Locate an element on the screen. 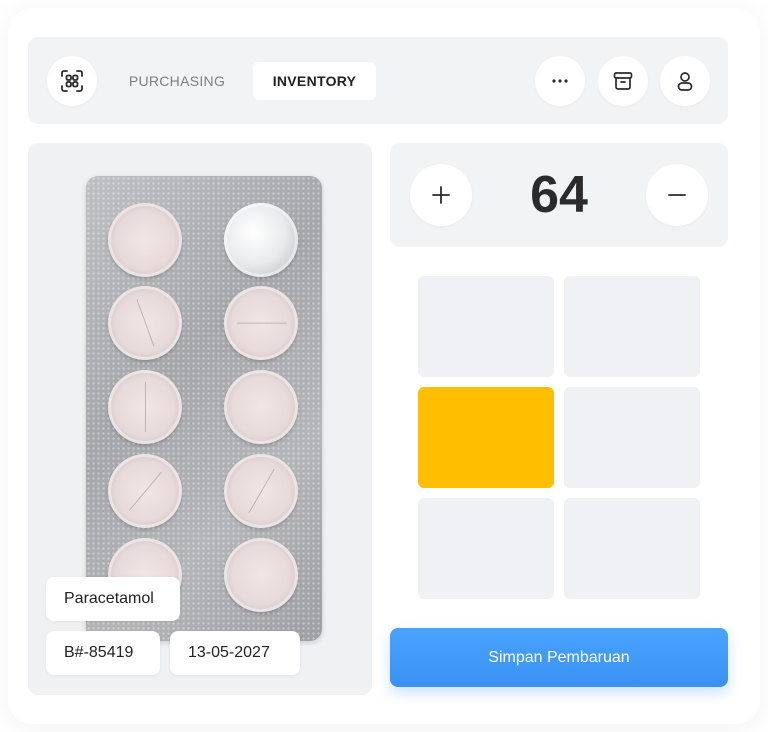  minus-icon is located at coordinates (677, 195).